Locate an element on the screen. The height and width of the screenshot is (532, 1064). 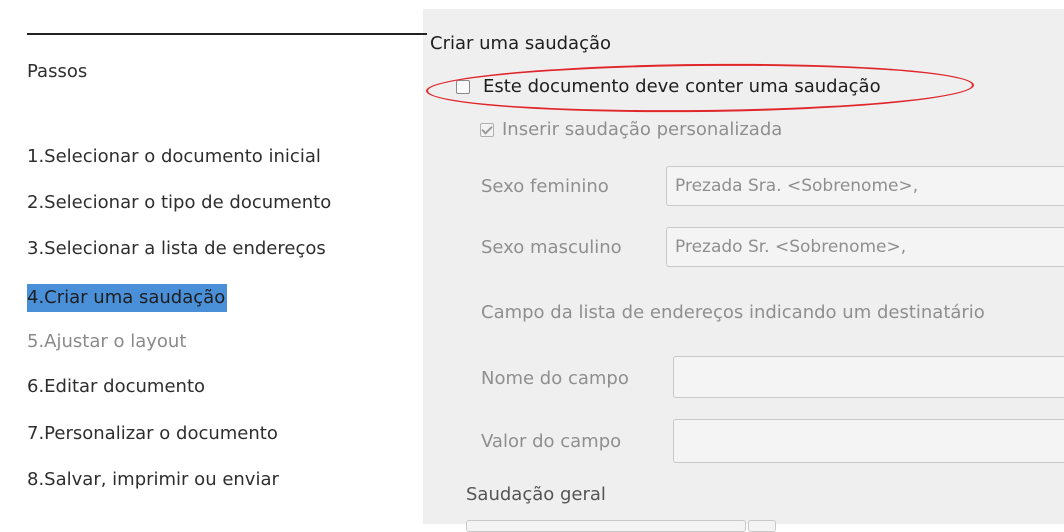
field-name-combo is located at coordinates (868, 377).